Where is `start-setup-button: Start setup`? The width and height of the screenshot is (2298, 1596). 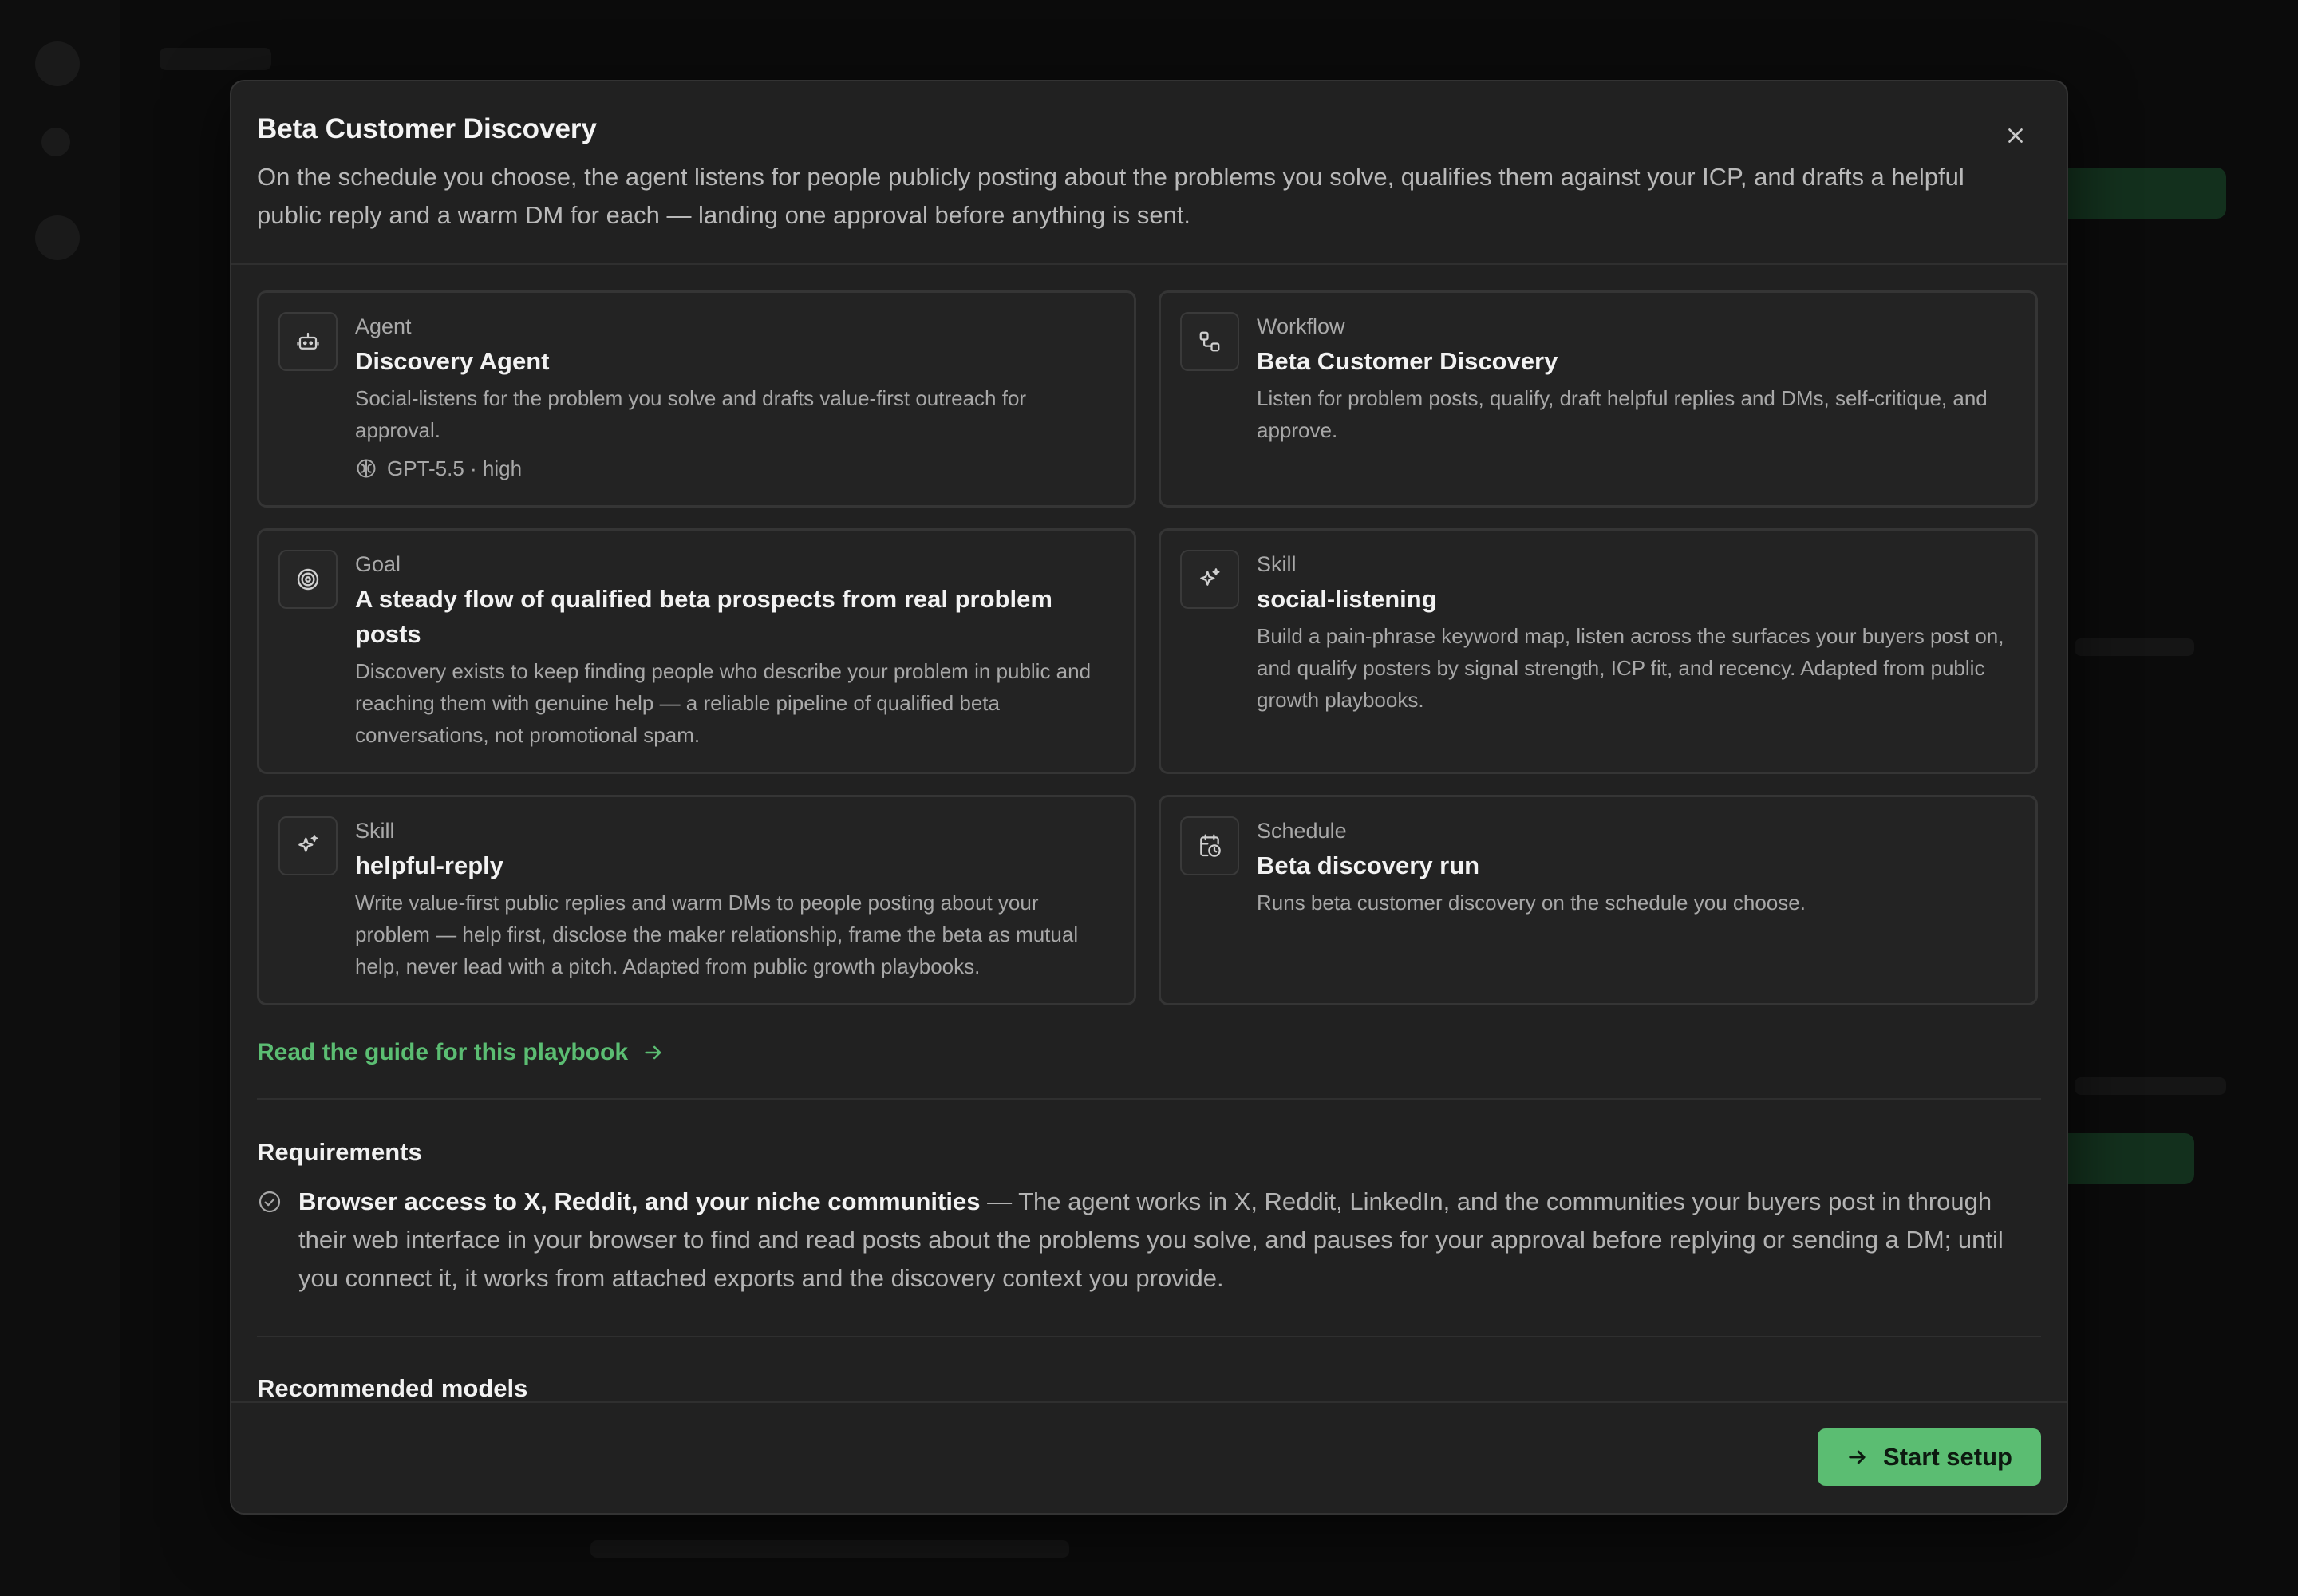 start-setup-button: Start setup is located at coordinates (1930, 1457).